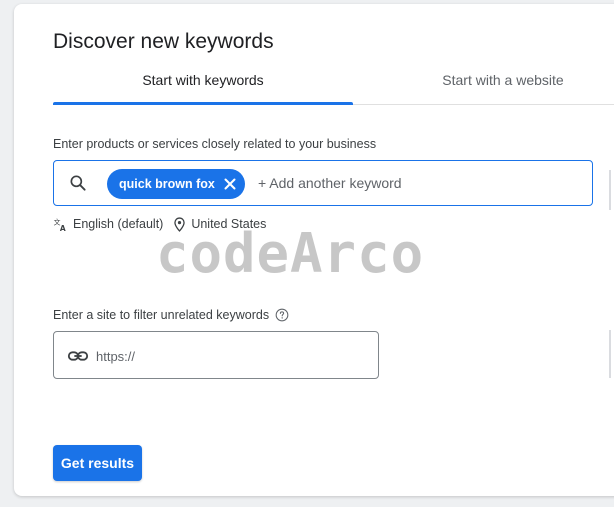 This screenshot has height=507, width=614. What do you see at coordinates (167, 184) in the screenshot?
I see `keyword-chip-text: quick brown fox` at bounding box center [167, 184].